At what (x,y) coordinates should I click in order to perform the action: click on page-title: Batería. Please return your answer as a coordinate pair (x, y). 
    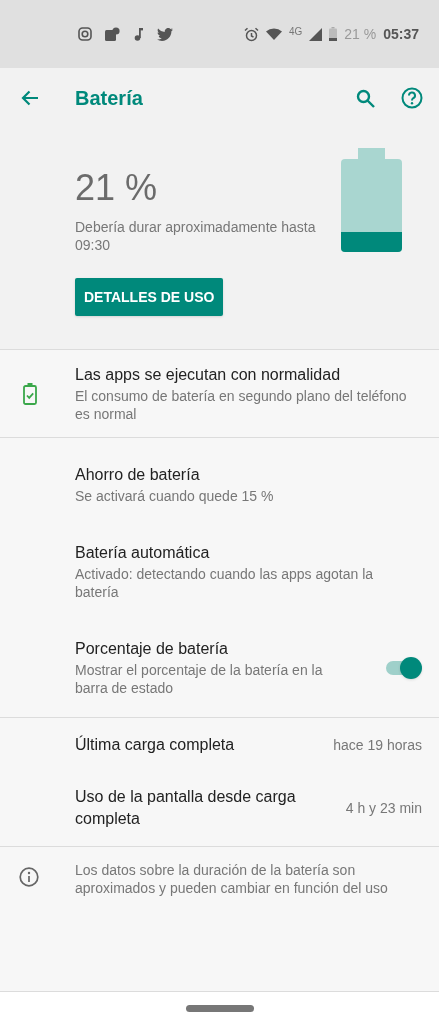
    Looking at the image, I should click on (109, 98).